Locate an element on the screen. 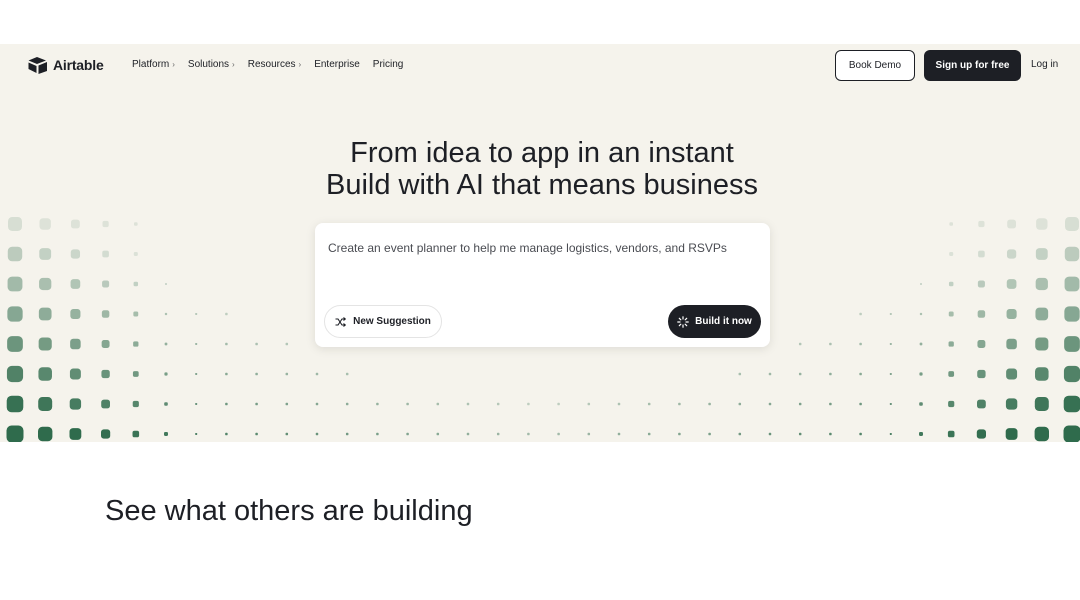 This screenshot has height=600, width=1080. brand-logo: Airtable is located at coordinates (66, 65).